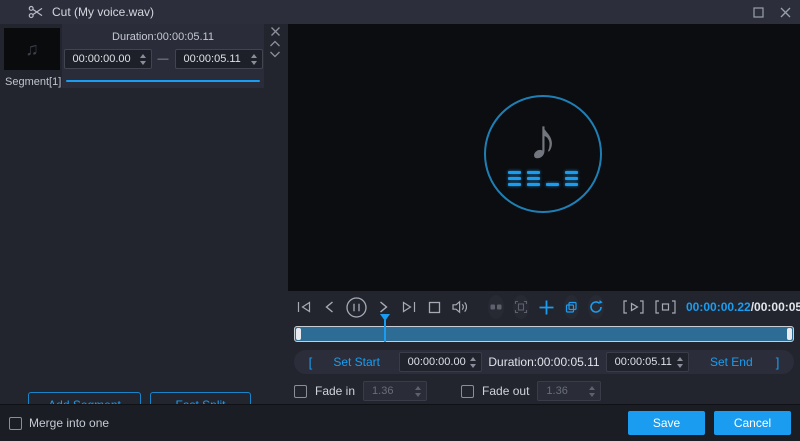 Image resolution: width=800 pixels, height=441 pixels. What do you see at coordinates (543, 139) in the screenshot?
I see `music-note-icon: ♪` at bounding box center [543, 139].